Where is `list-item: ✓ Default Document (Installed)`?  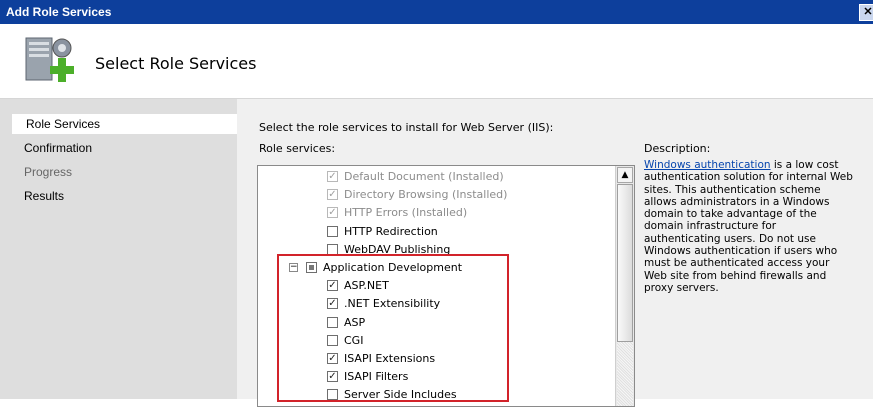 list-item: ✓ Default Document (Installed) is located at coordinates (435, 177).